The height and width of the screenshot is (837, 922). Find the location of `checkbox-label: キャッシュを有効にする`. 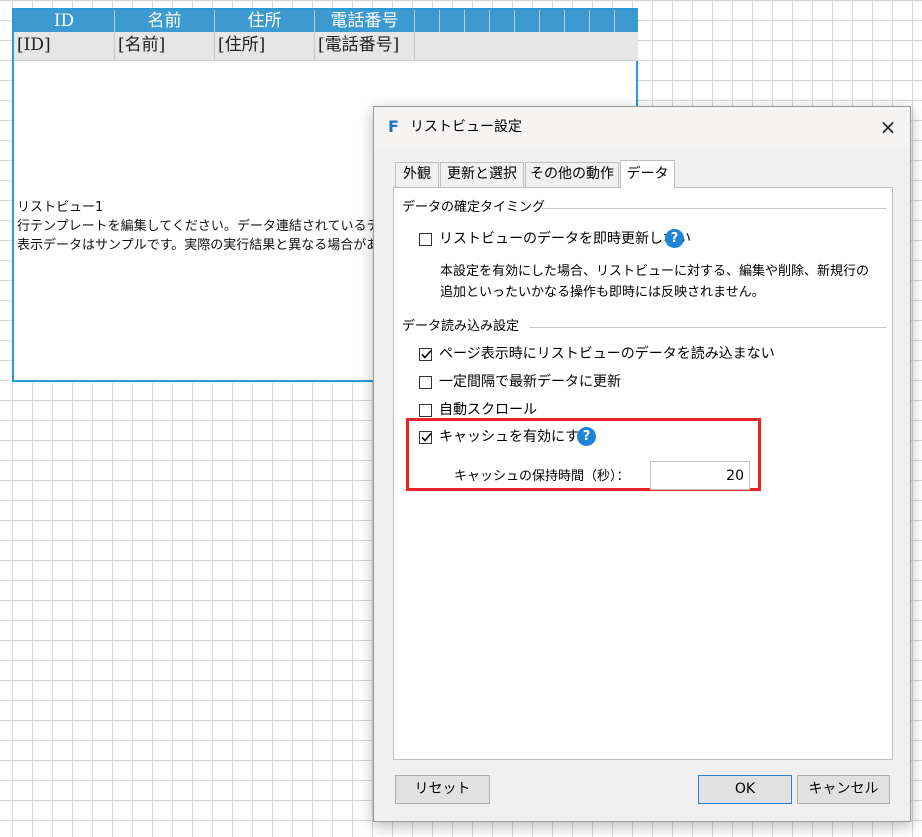

checkbox-label: キャッシュを有効にする is located at coordinates (516, 437).